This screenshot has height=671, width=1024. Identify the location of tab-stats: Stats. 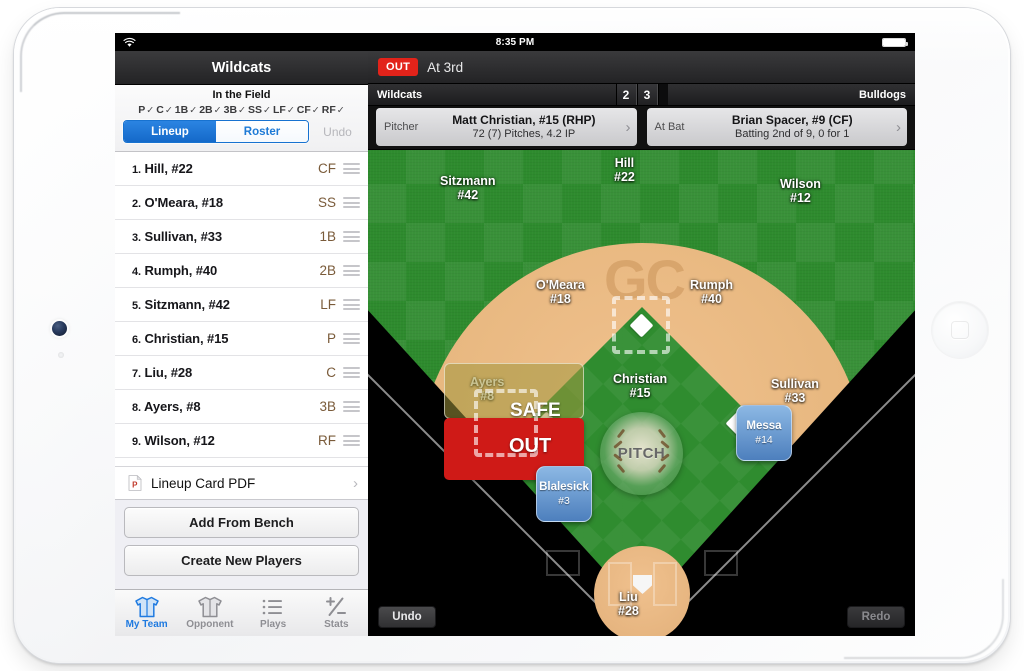
(336, 613).